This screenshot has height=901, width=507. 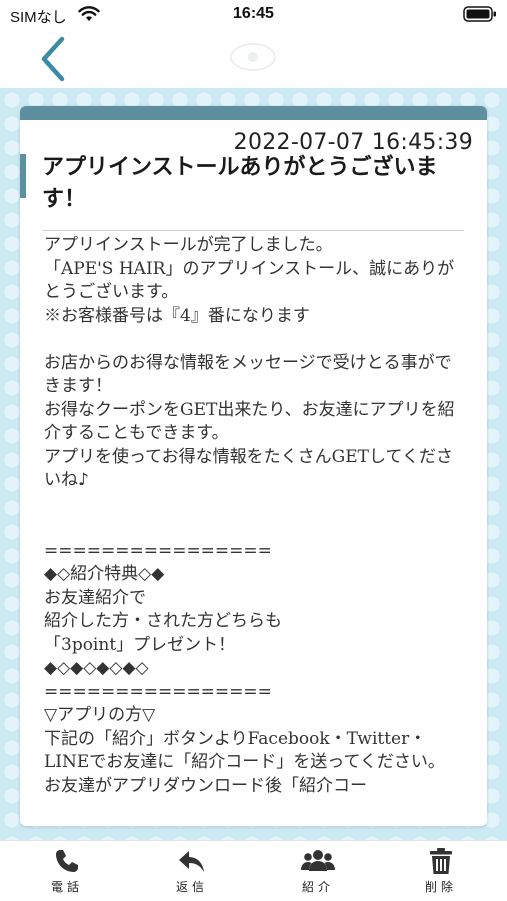 What do you see at coordinates (67, 861) in the screenshot?
I see `phone-icon` at bounding box center [67, 861].